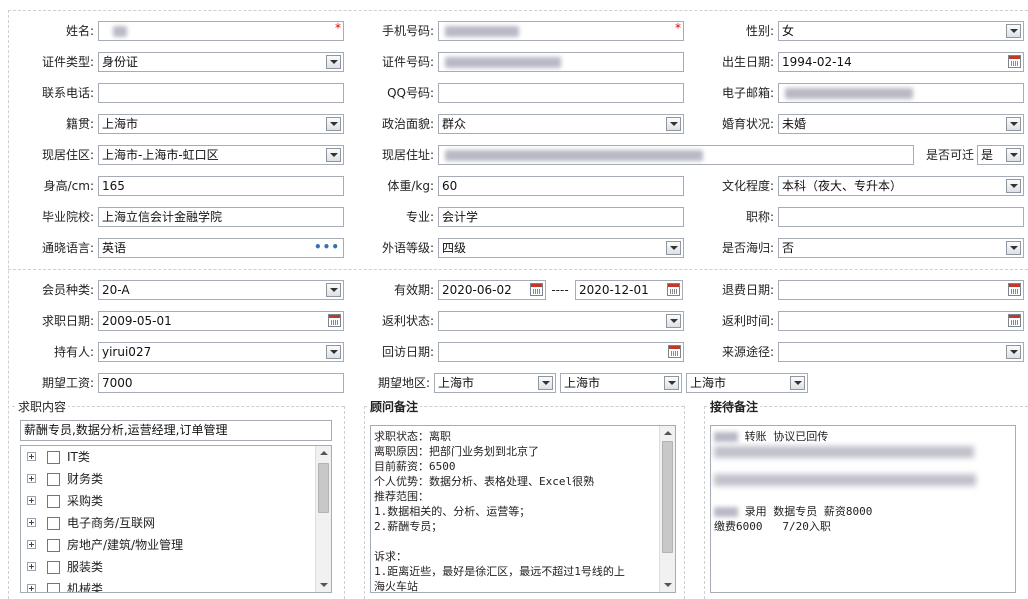  I want to click on qq-field, so click(561, 93).